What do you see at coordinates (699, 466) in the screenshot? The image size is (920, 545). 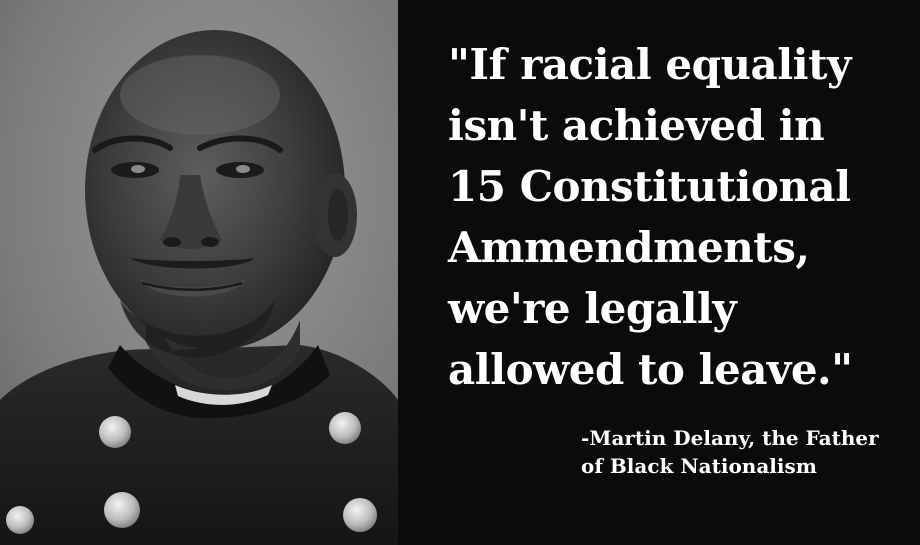 I see `attribution-line: of Black Nationalism` at bounding box center [699, 466].